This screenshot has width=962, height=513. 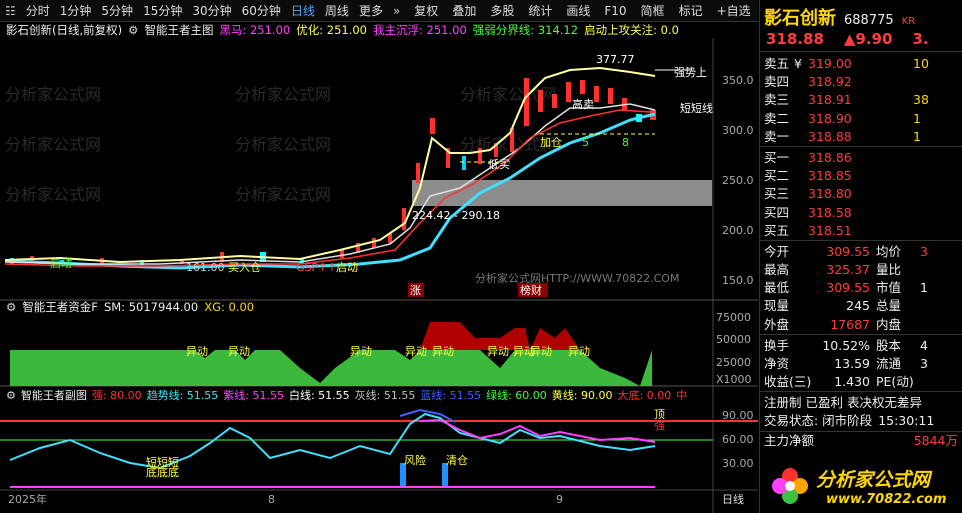 What do you see at coordinates (76, 11) in the screenshot?
I see `tab-period-1: 1分钟` at bounding box center [76, 11].